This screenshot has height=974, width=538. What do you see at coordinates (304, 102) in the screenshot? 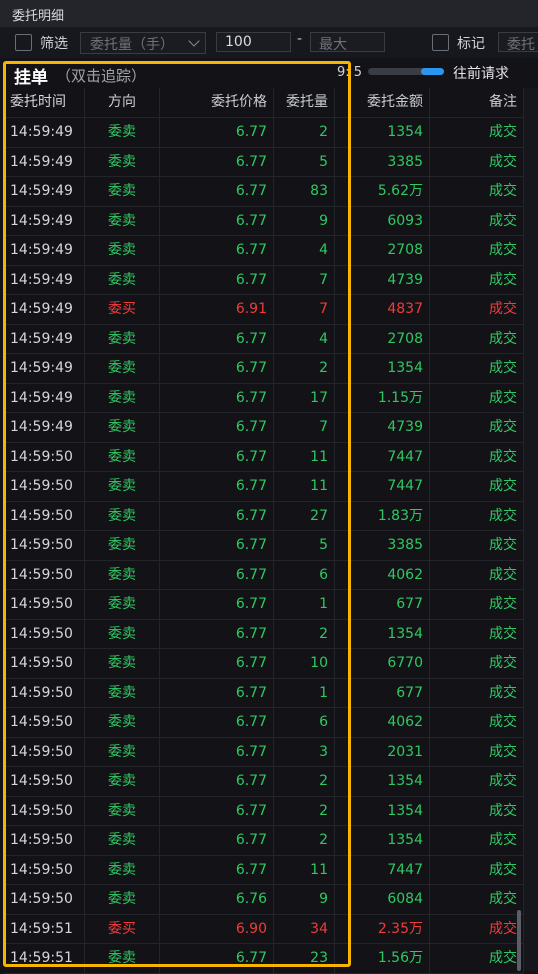
I see `col-header-quantity: 委托量` at bounding box center [304, 102].